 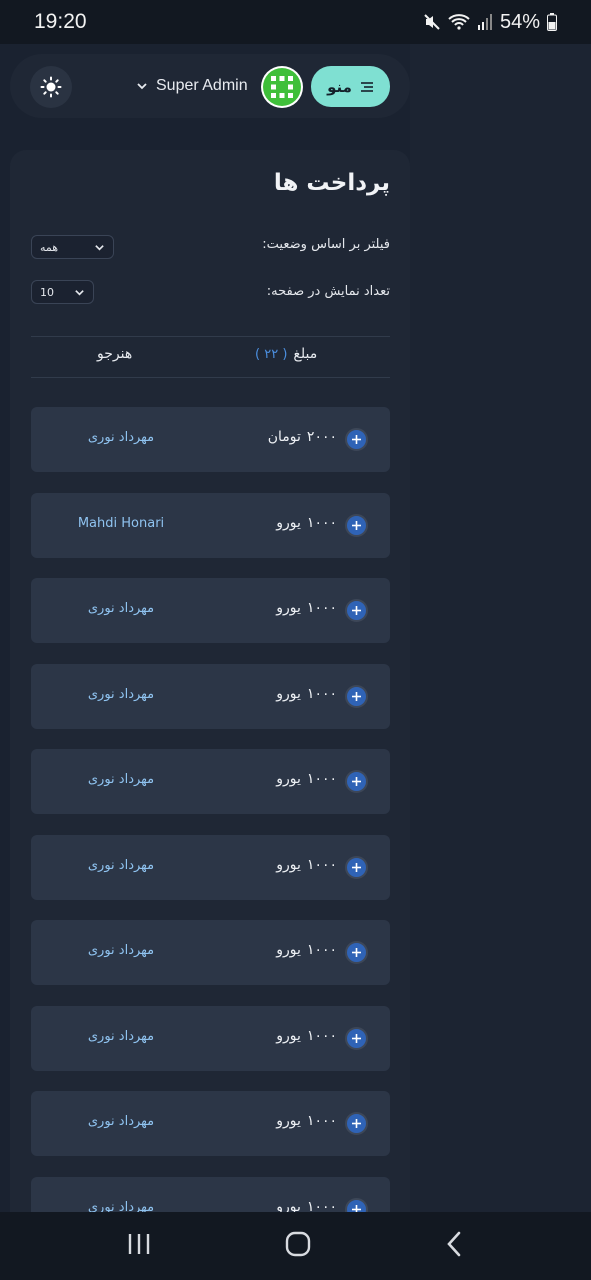 I want to click on avatar-icon, so click(x=282, y=87).